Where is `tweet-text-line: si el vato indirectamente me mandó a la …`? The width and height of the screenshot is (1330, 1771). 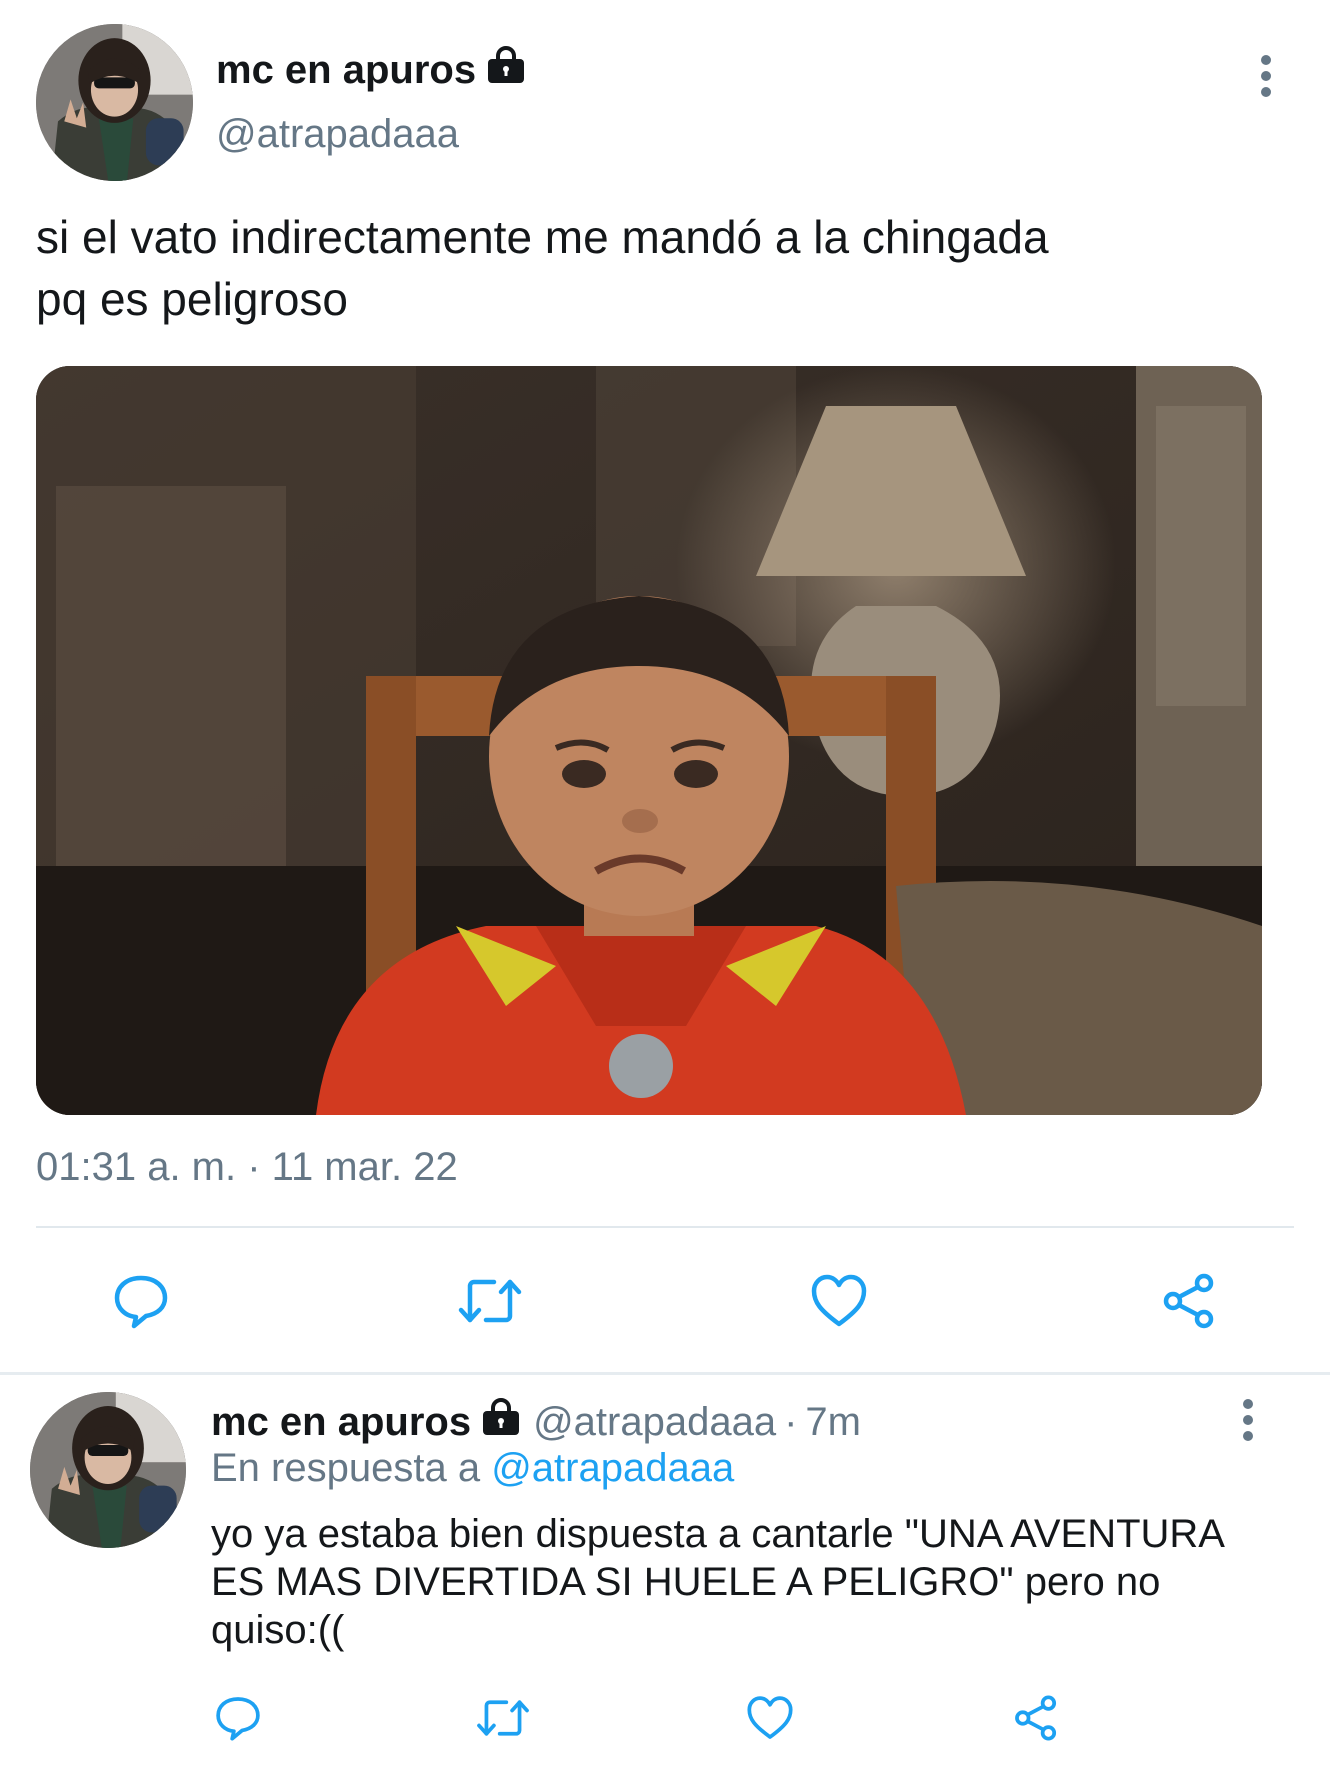 tweet-text-line: si el vato indirectamente me mandó a la … is located at coordinates (542, 237).